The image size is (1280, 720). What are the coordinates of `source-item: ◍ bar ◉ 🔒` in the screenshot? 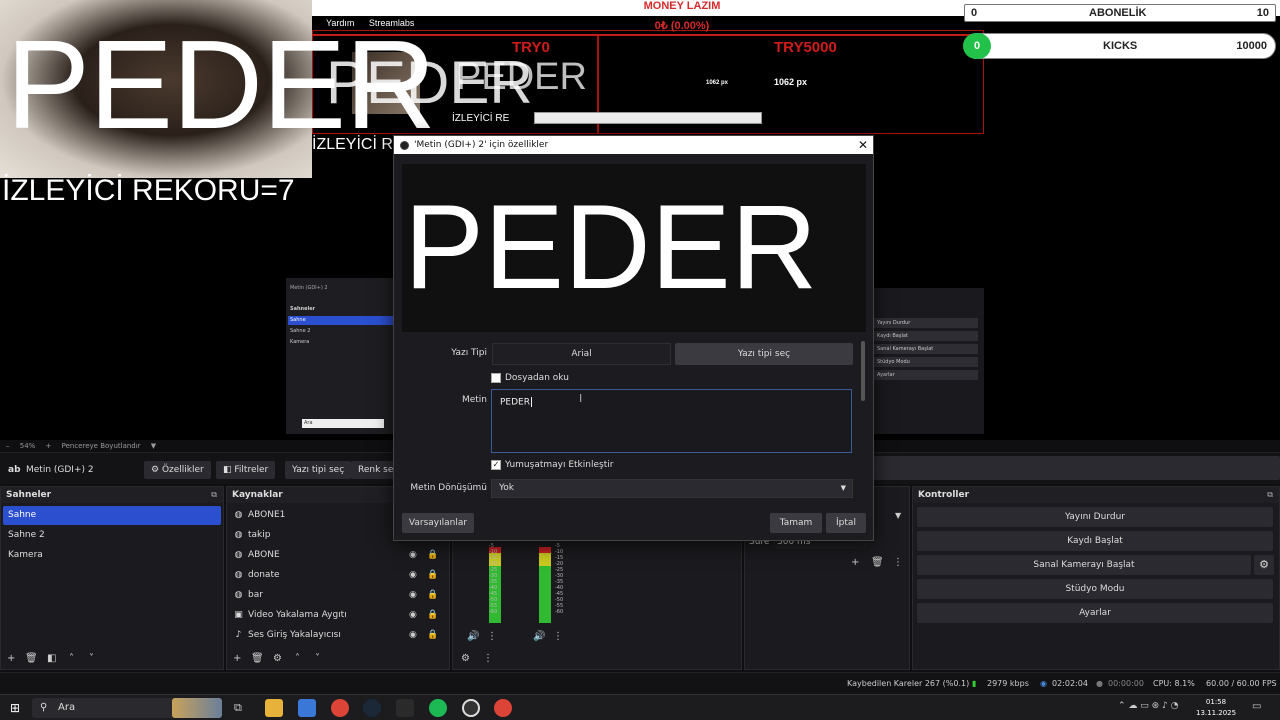 It's located at (338, 595).